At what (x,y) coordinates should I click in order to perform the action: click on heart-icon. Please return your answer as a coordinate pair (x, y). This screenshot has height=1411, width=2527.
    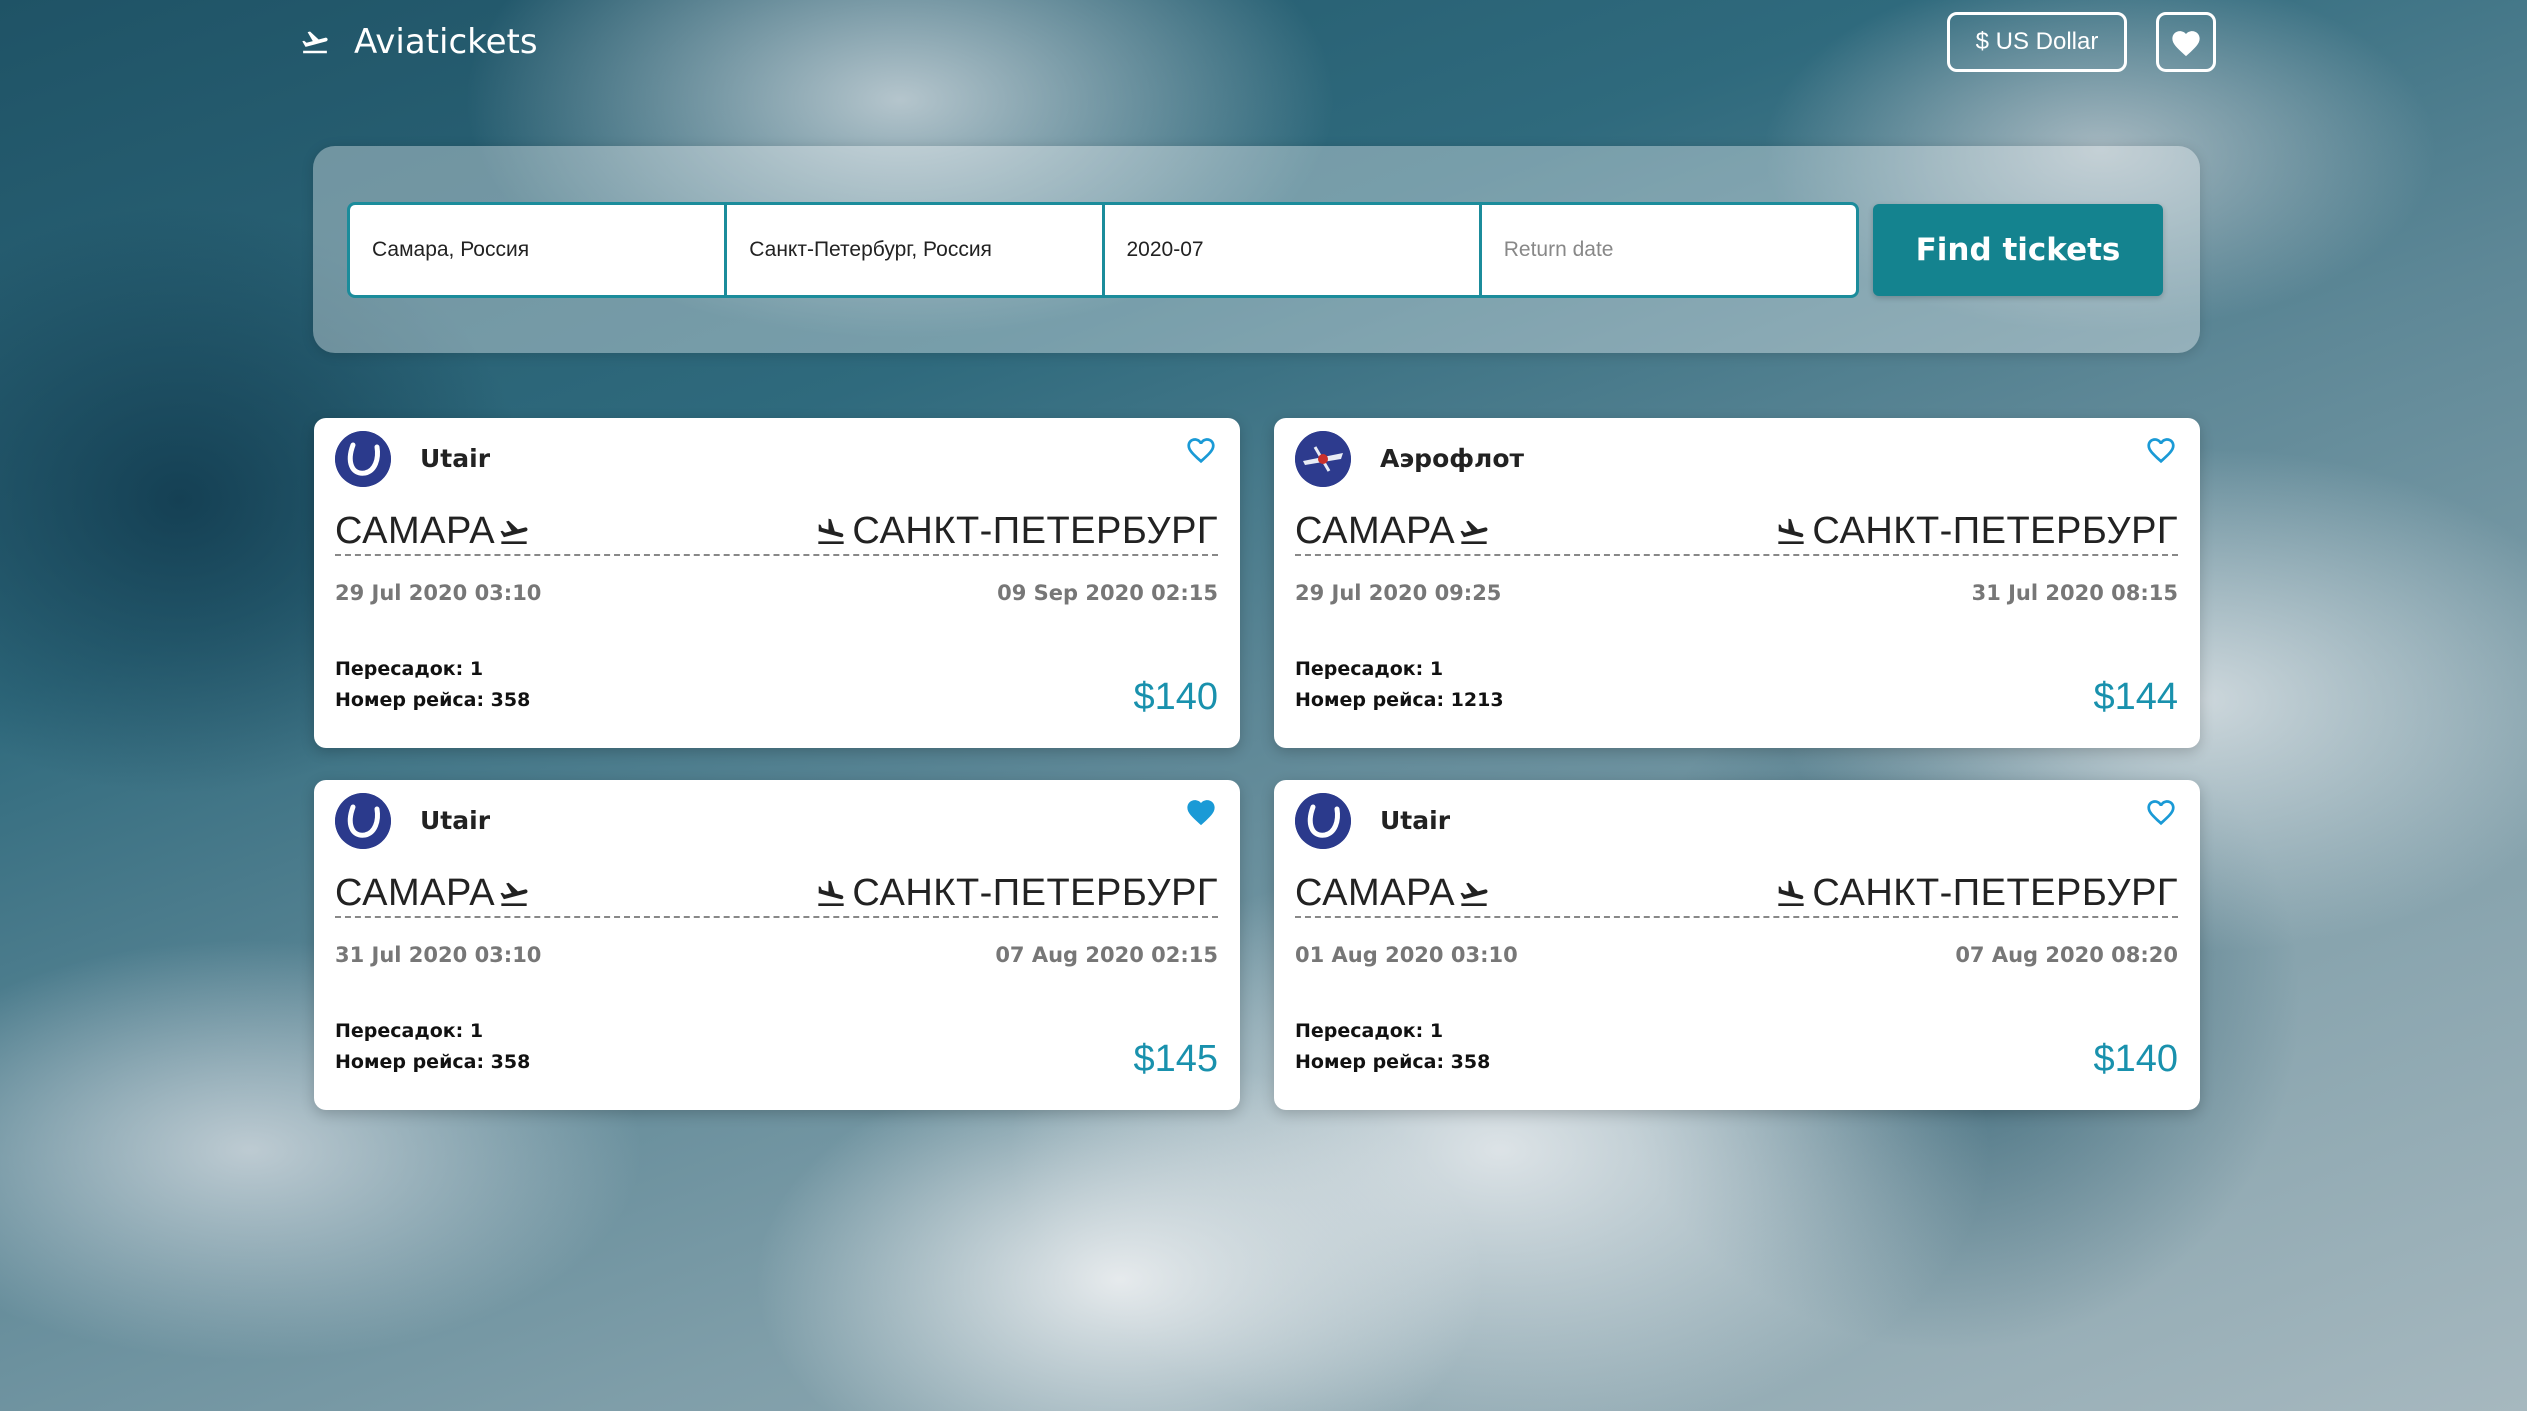
    Looking at the image, I should click on (2186, 44).